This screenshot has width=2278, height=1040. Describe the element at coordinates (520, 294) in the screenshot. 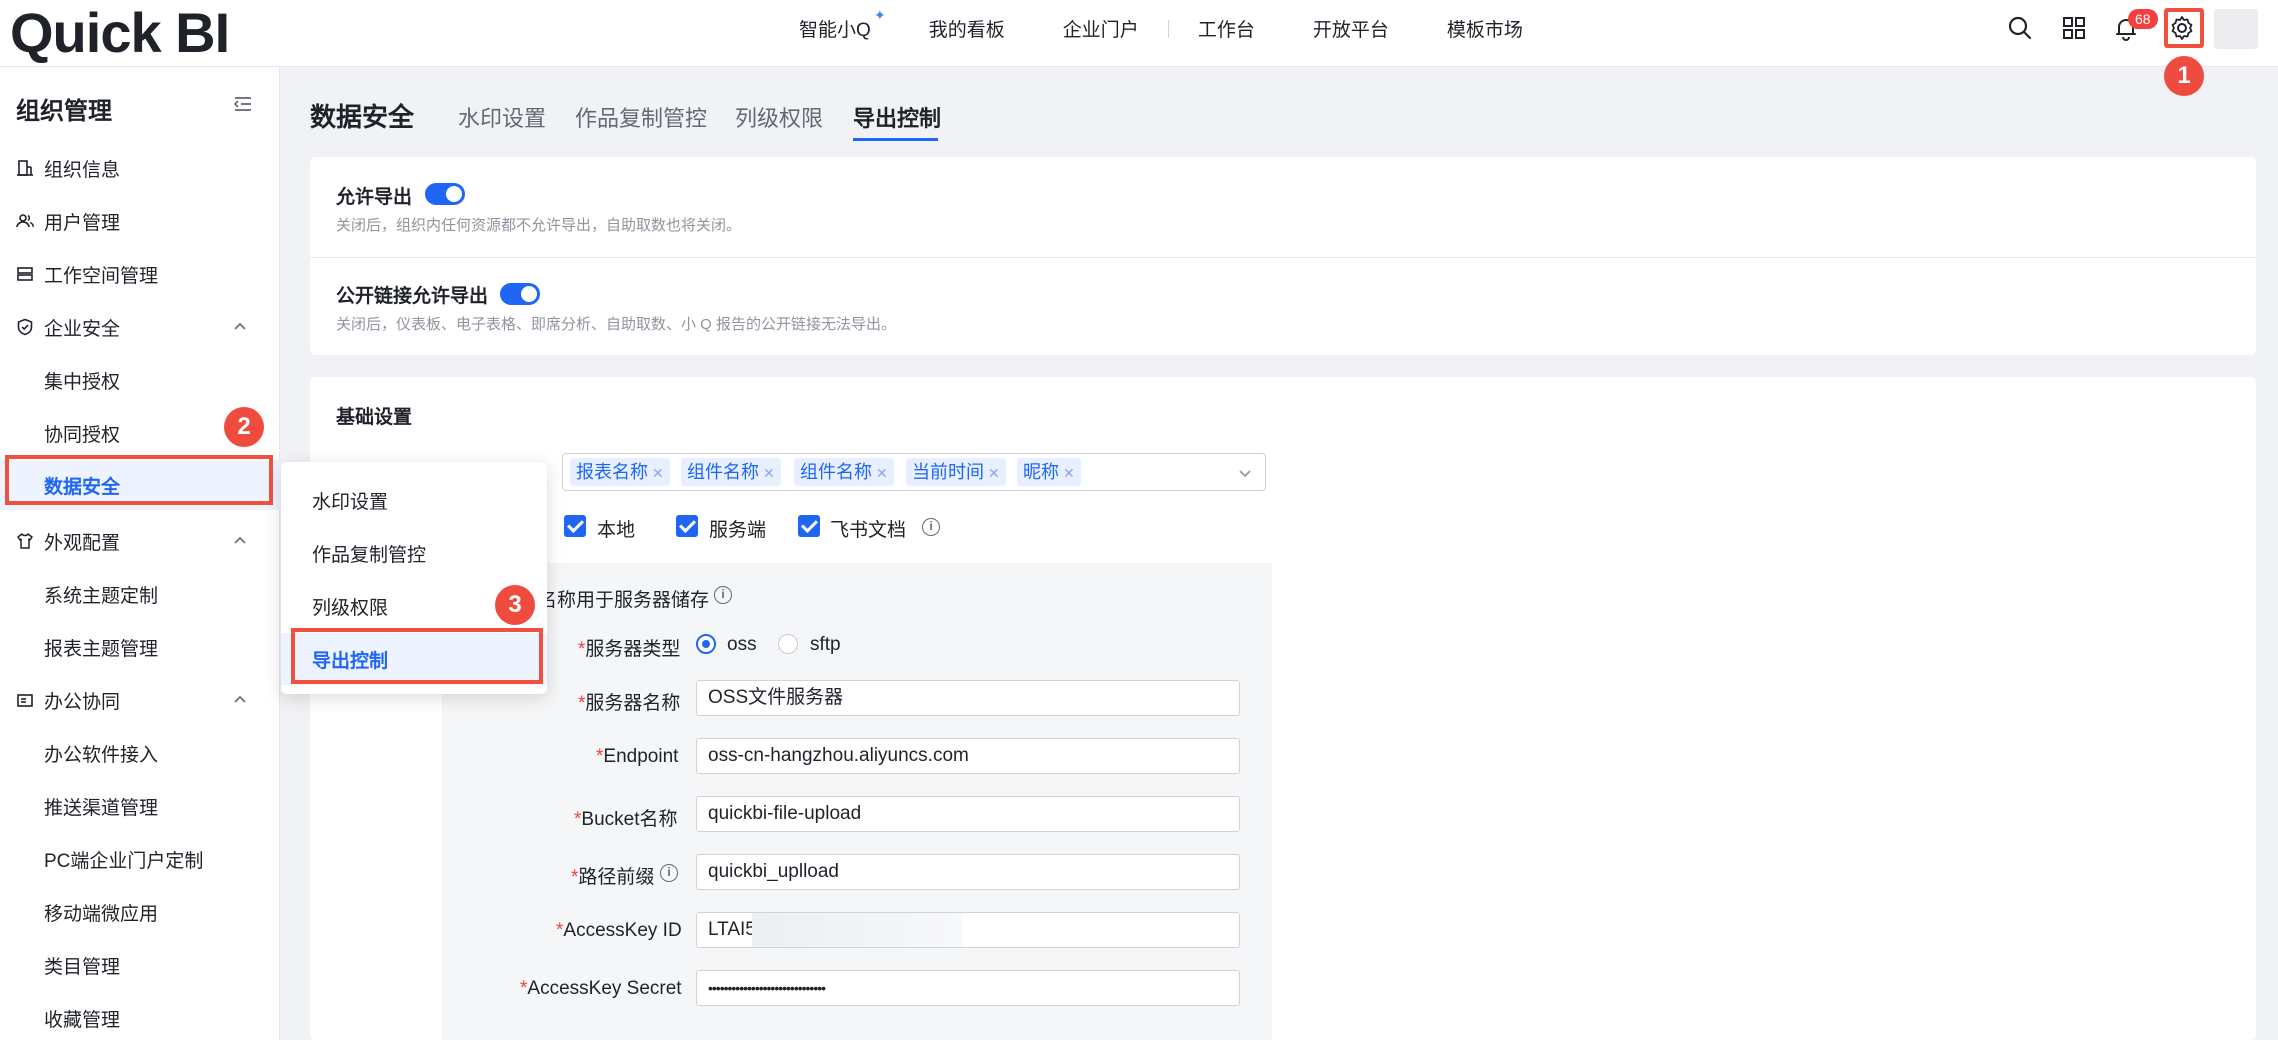

I see `public-link-export-toggle` at that location.